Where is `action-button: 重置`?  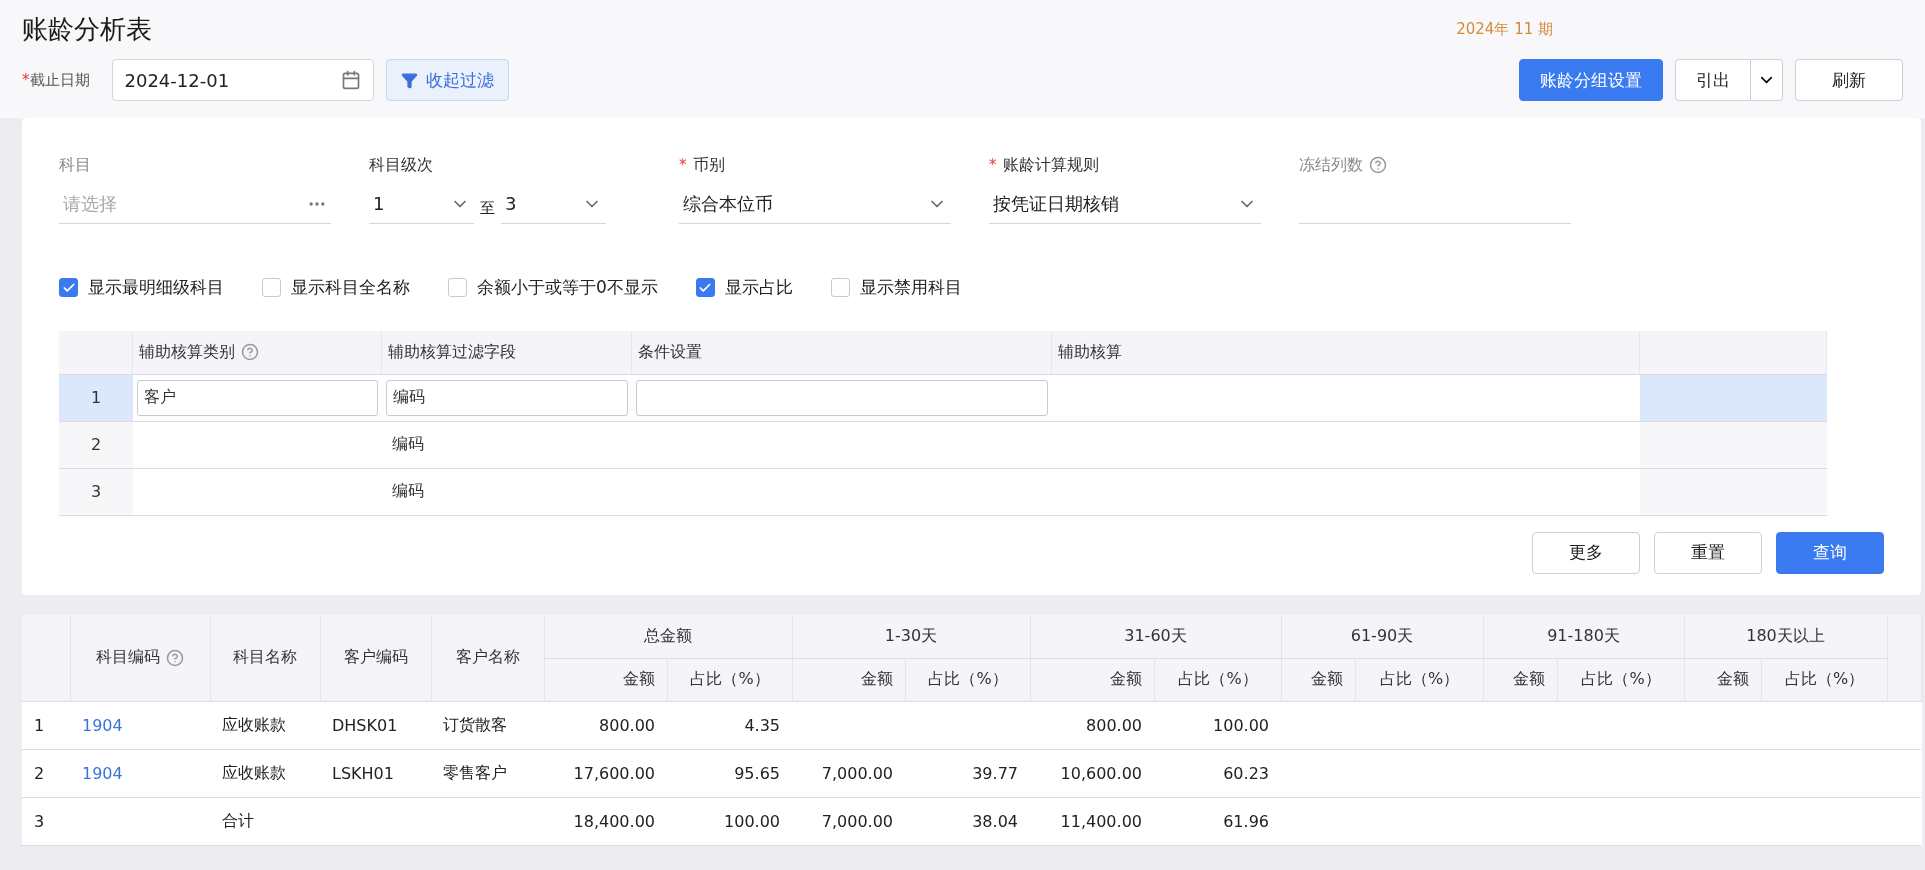
action-button: 重置 is located at coordinates (1708, 552).